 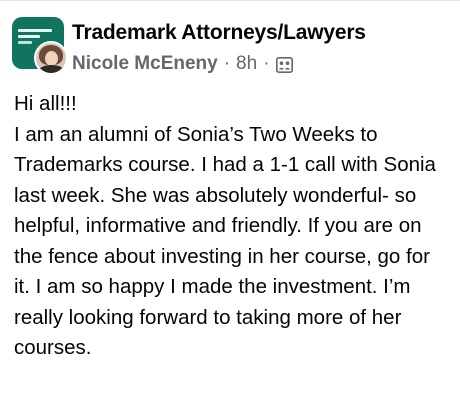 What do you see at coordinates (219, 33) in the screenshot?
I see `group-name-link: Trademark Attorneys/Lawyers` at bounding box center [219, 33].